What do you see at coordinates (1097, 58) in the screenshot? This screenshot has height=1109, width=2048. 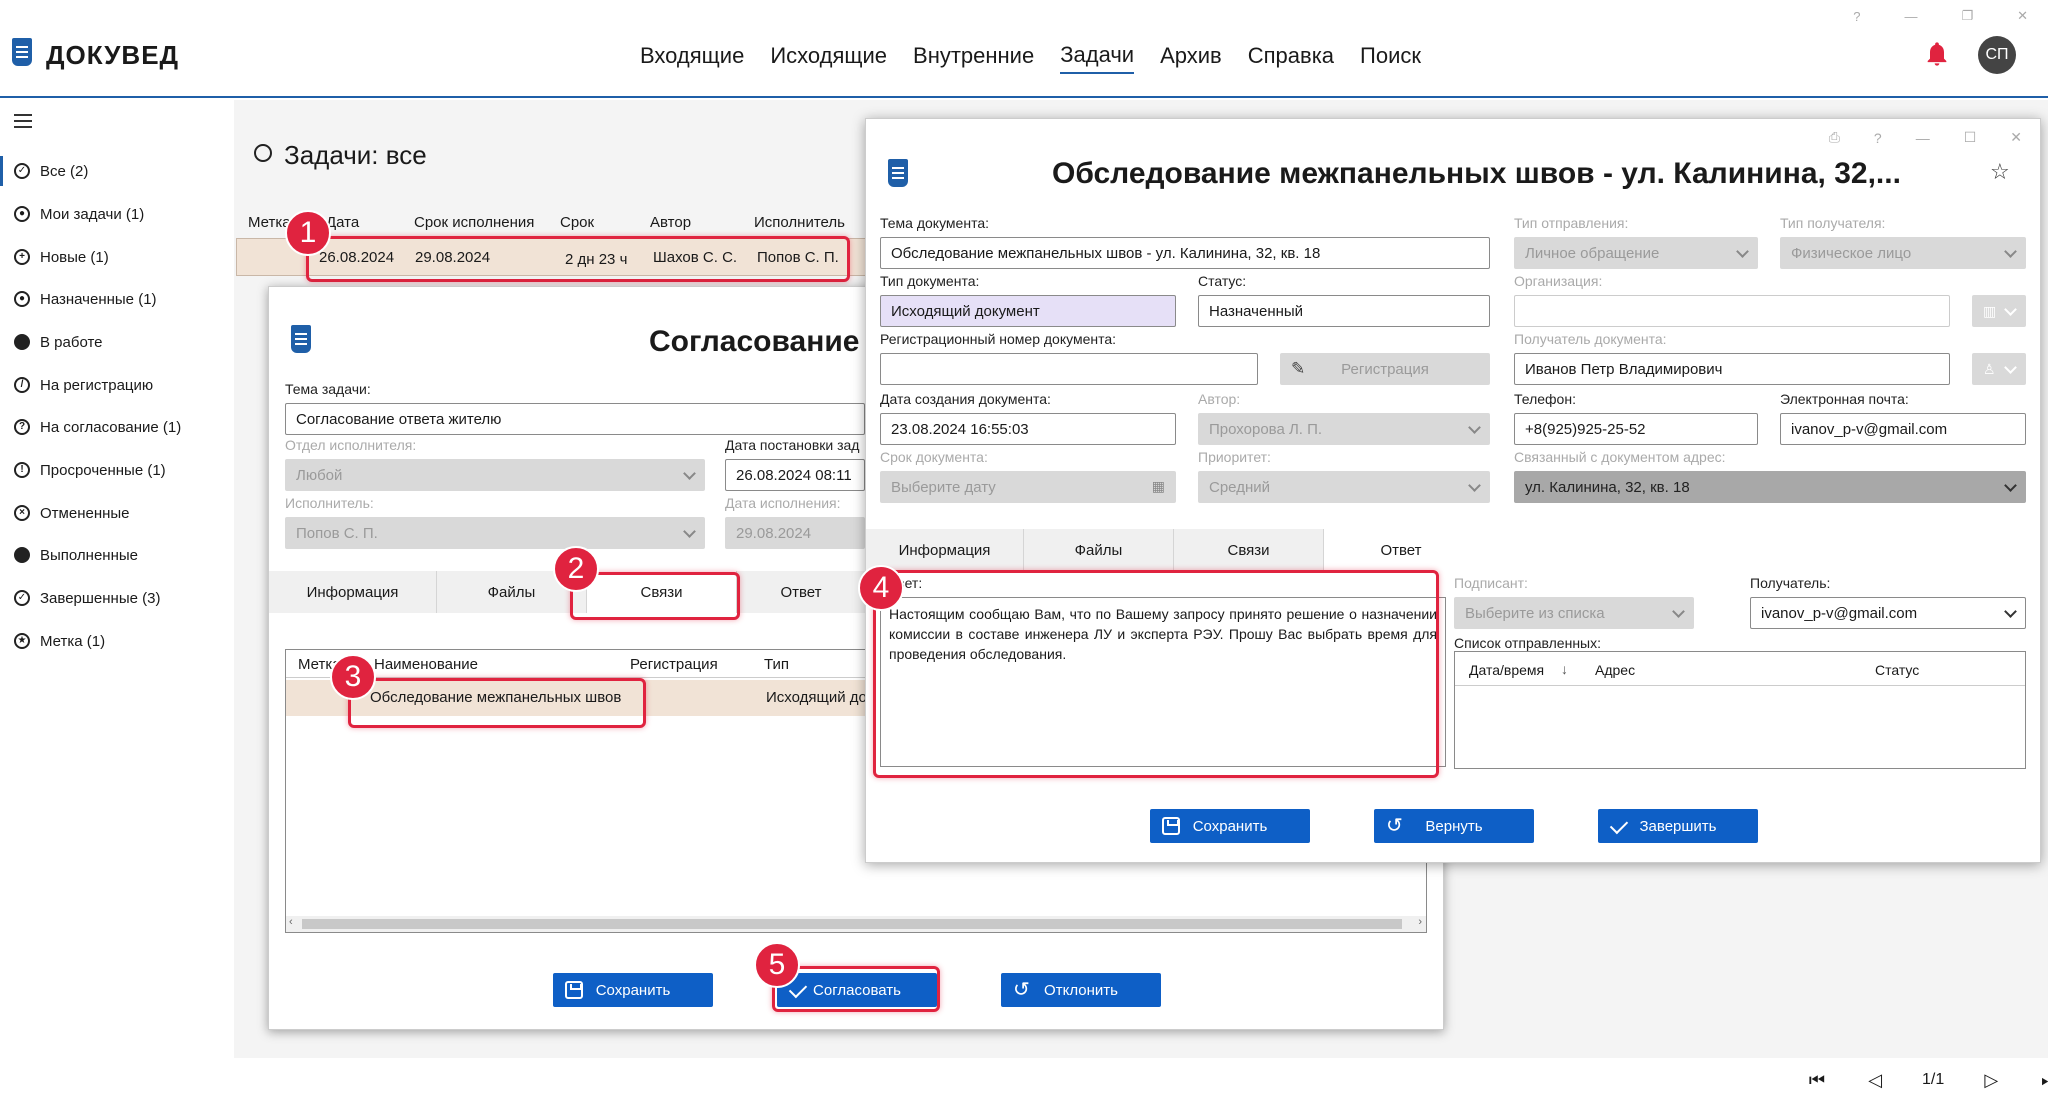 I see `nav-tasks: Задачи` at bounding box center [1097, 58].